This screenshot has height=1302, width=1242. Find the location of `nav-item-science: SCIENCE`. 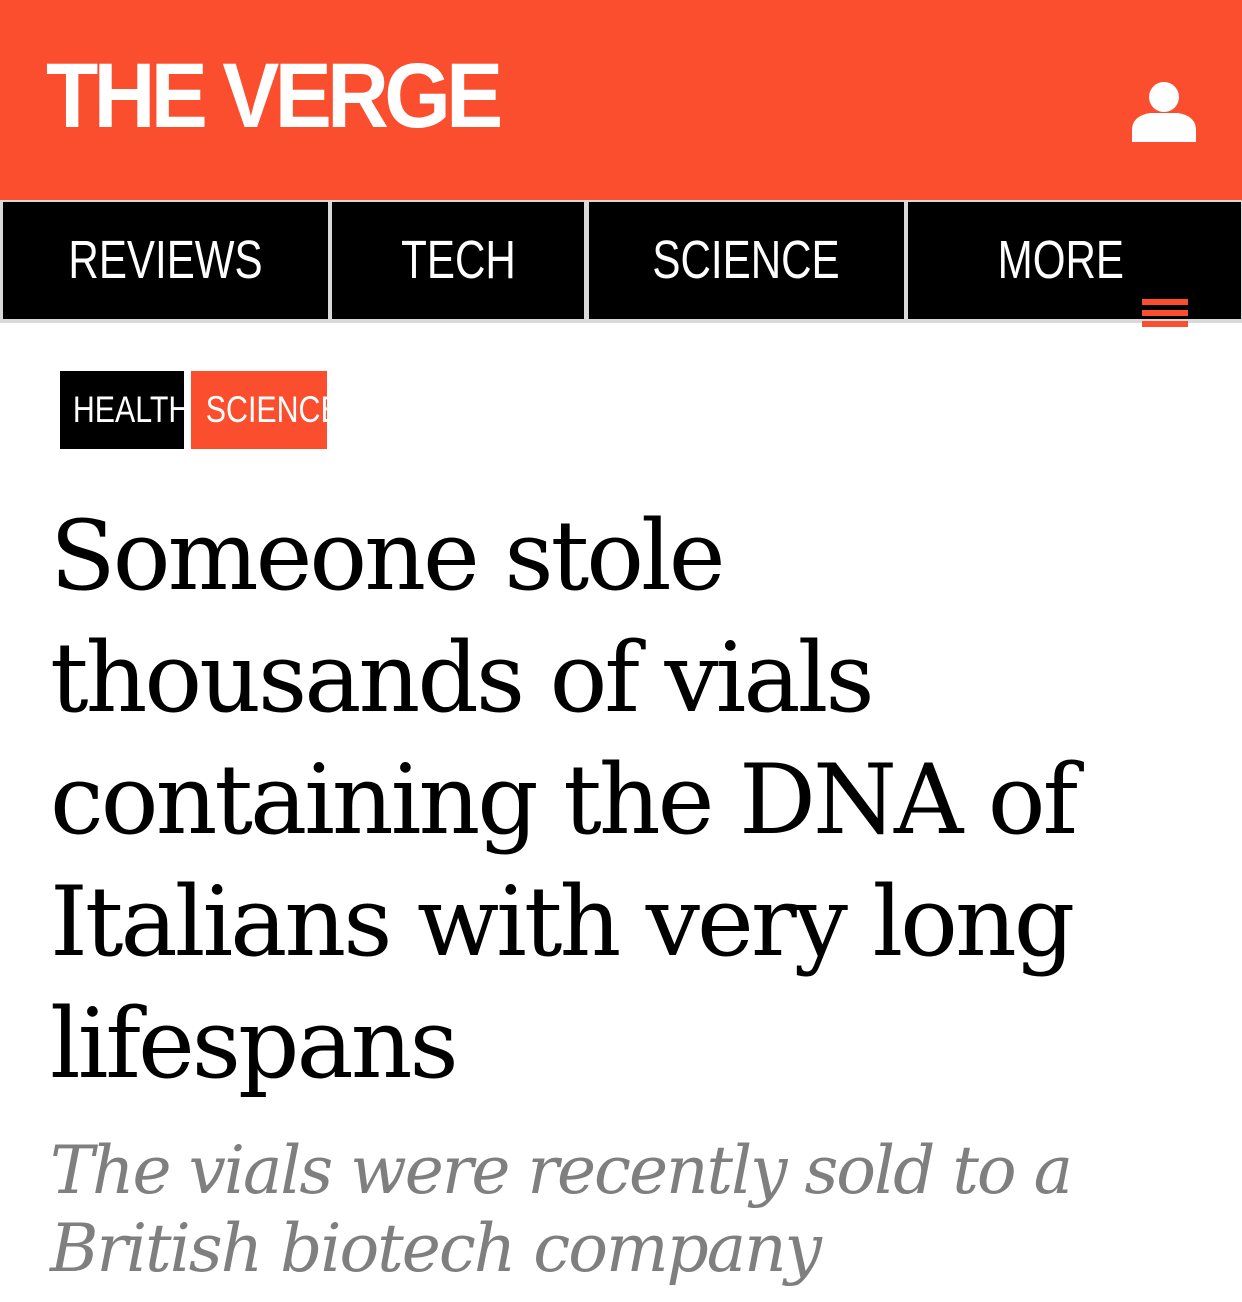

nav-item-science: SCIENCE is located at coordinates (746, 260).